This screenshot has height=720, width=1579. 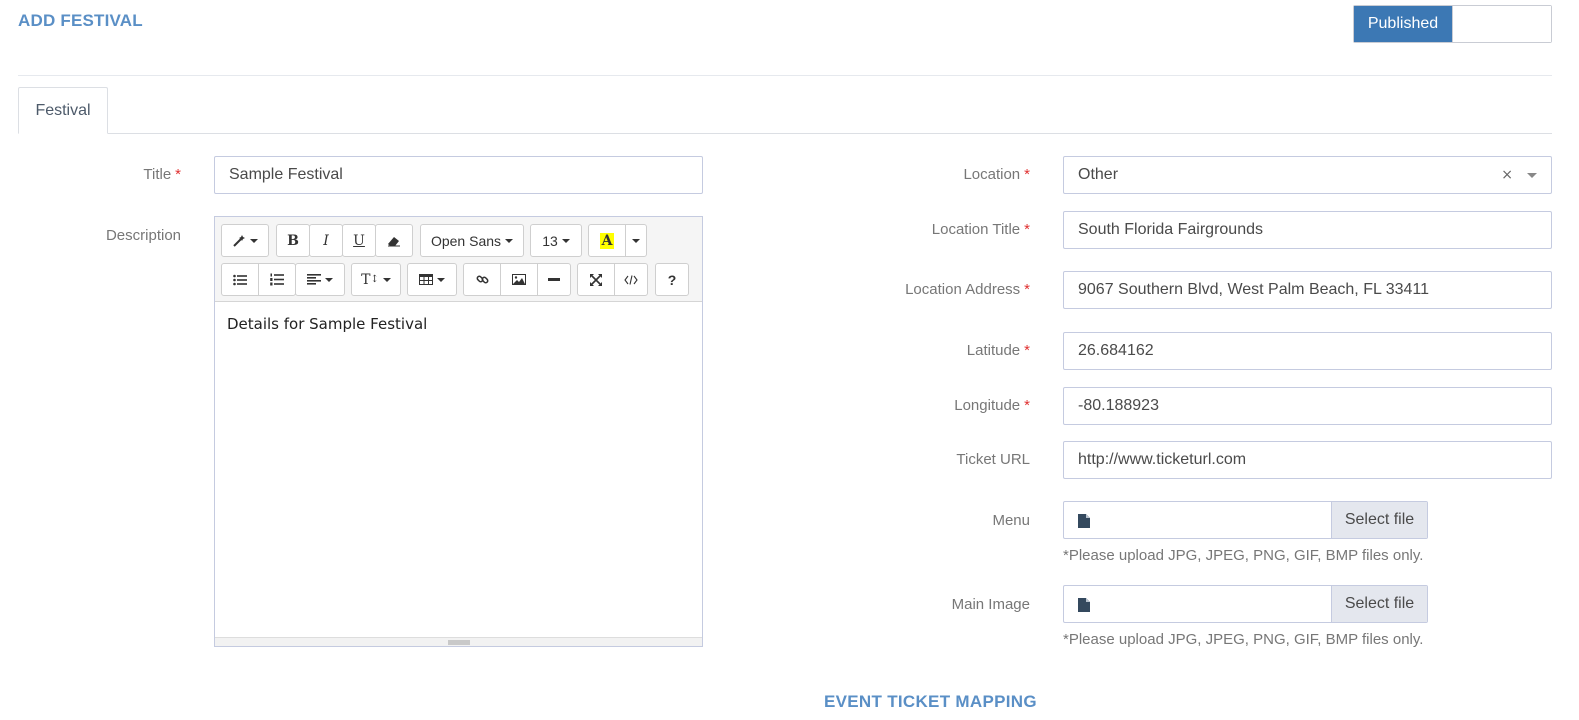 I want to click on image-icon, so click(x=519, y=279).